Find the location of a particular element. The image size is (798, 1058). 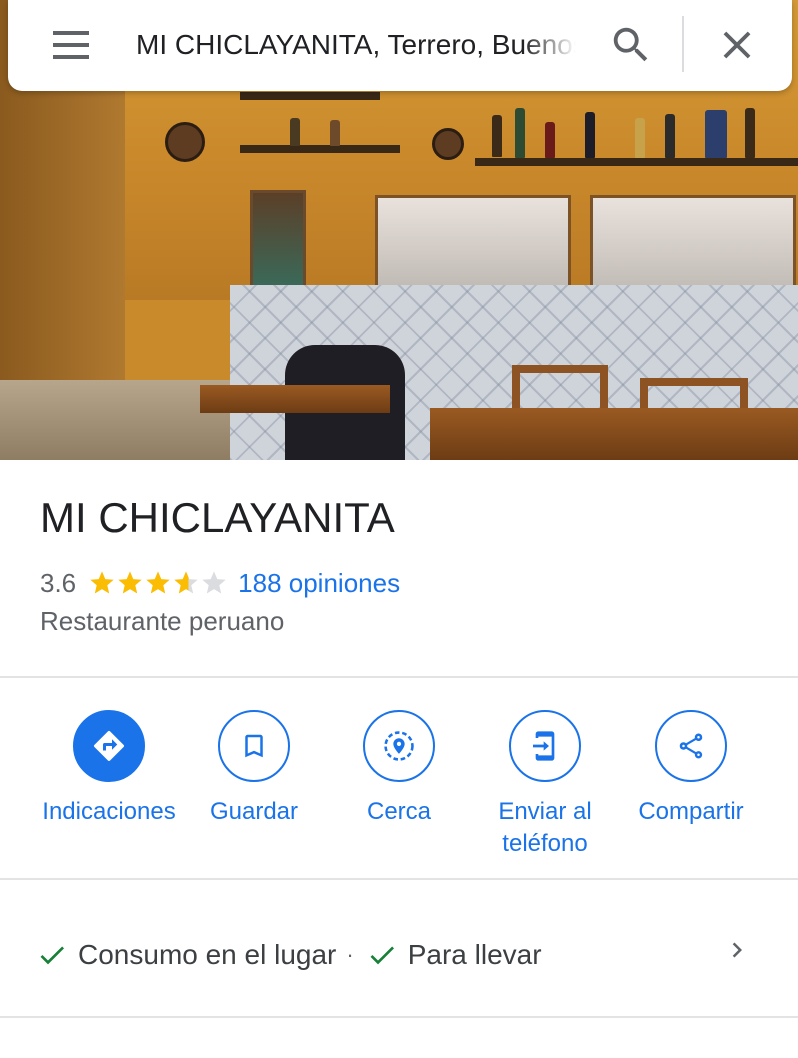

share-button: Compartir is located at coordinates (691, 769).